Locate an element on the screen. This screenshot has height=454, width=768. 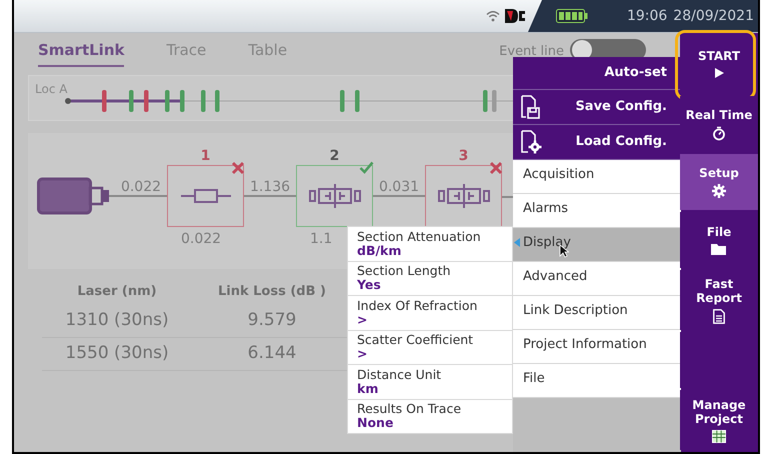
display-option: Scatter Coefficient > is located at coordinates (430, 347).